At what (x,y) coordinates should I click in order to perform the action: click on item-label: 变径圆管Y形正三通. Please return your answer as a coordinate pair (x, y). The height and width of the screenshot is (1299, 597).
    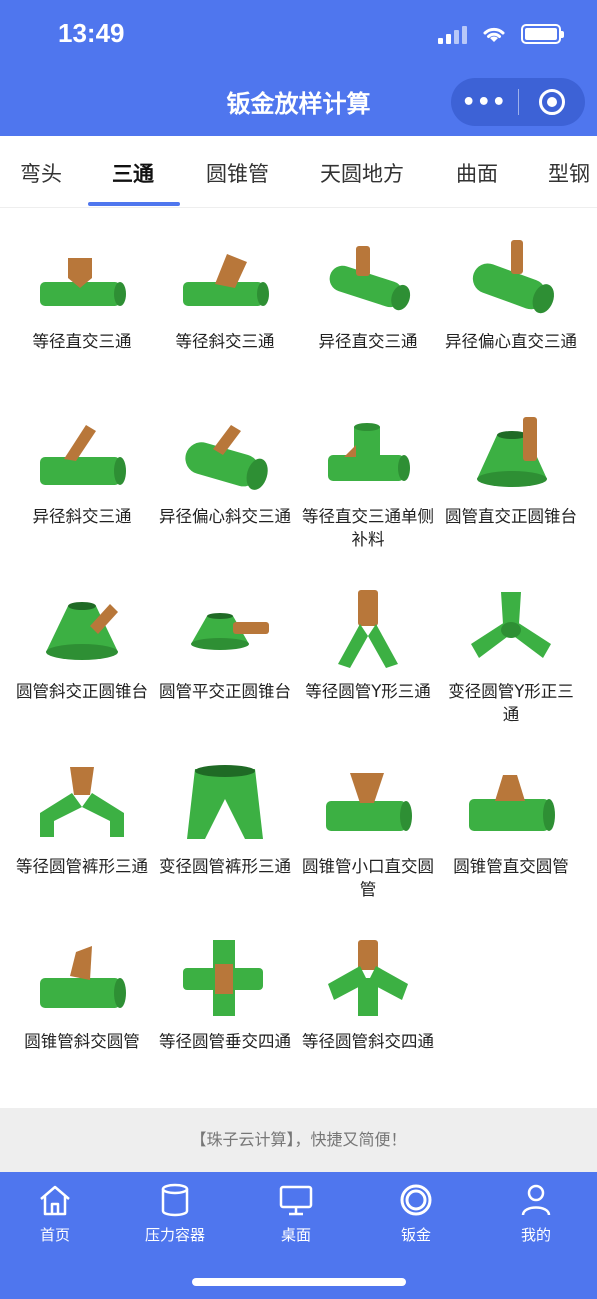
    Looking at the image, I should click on (511, 703).